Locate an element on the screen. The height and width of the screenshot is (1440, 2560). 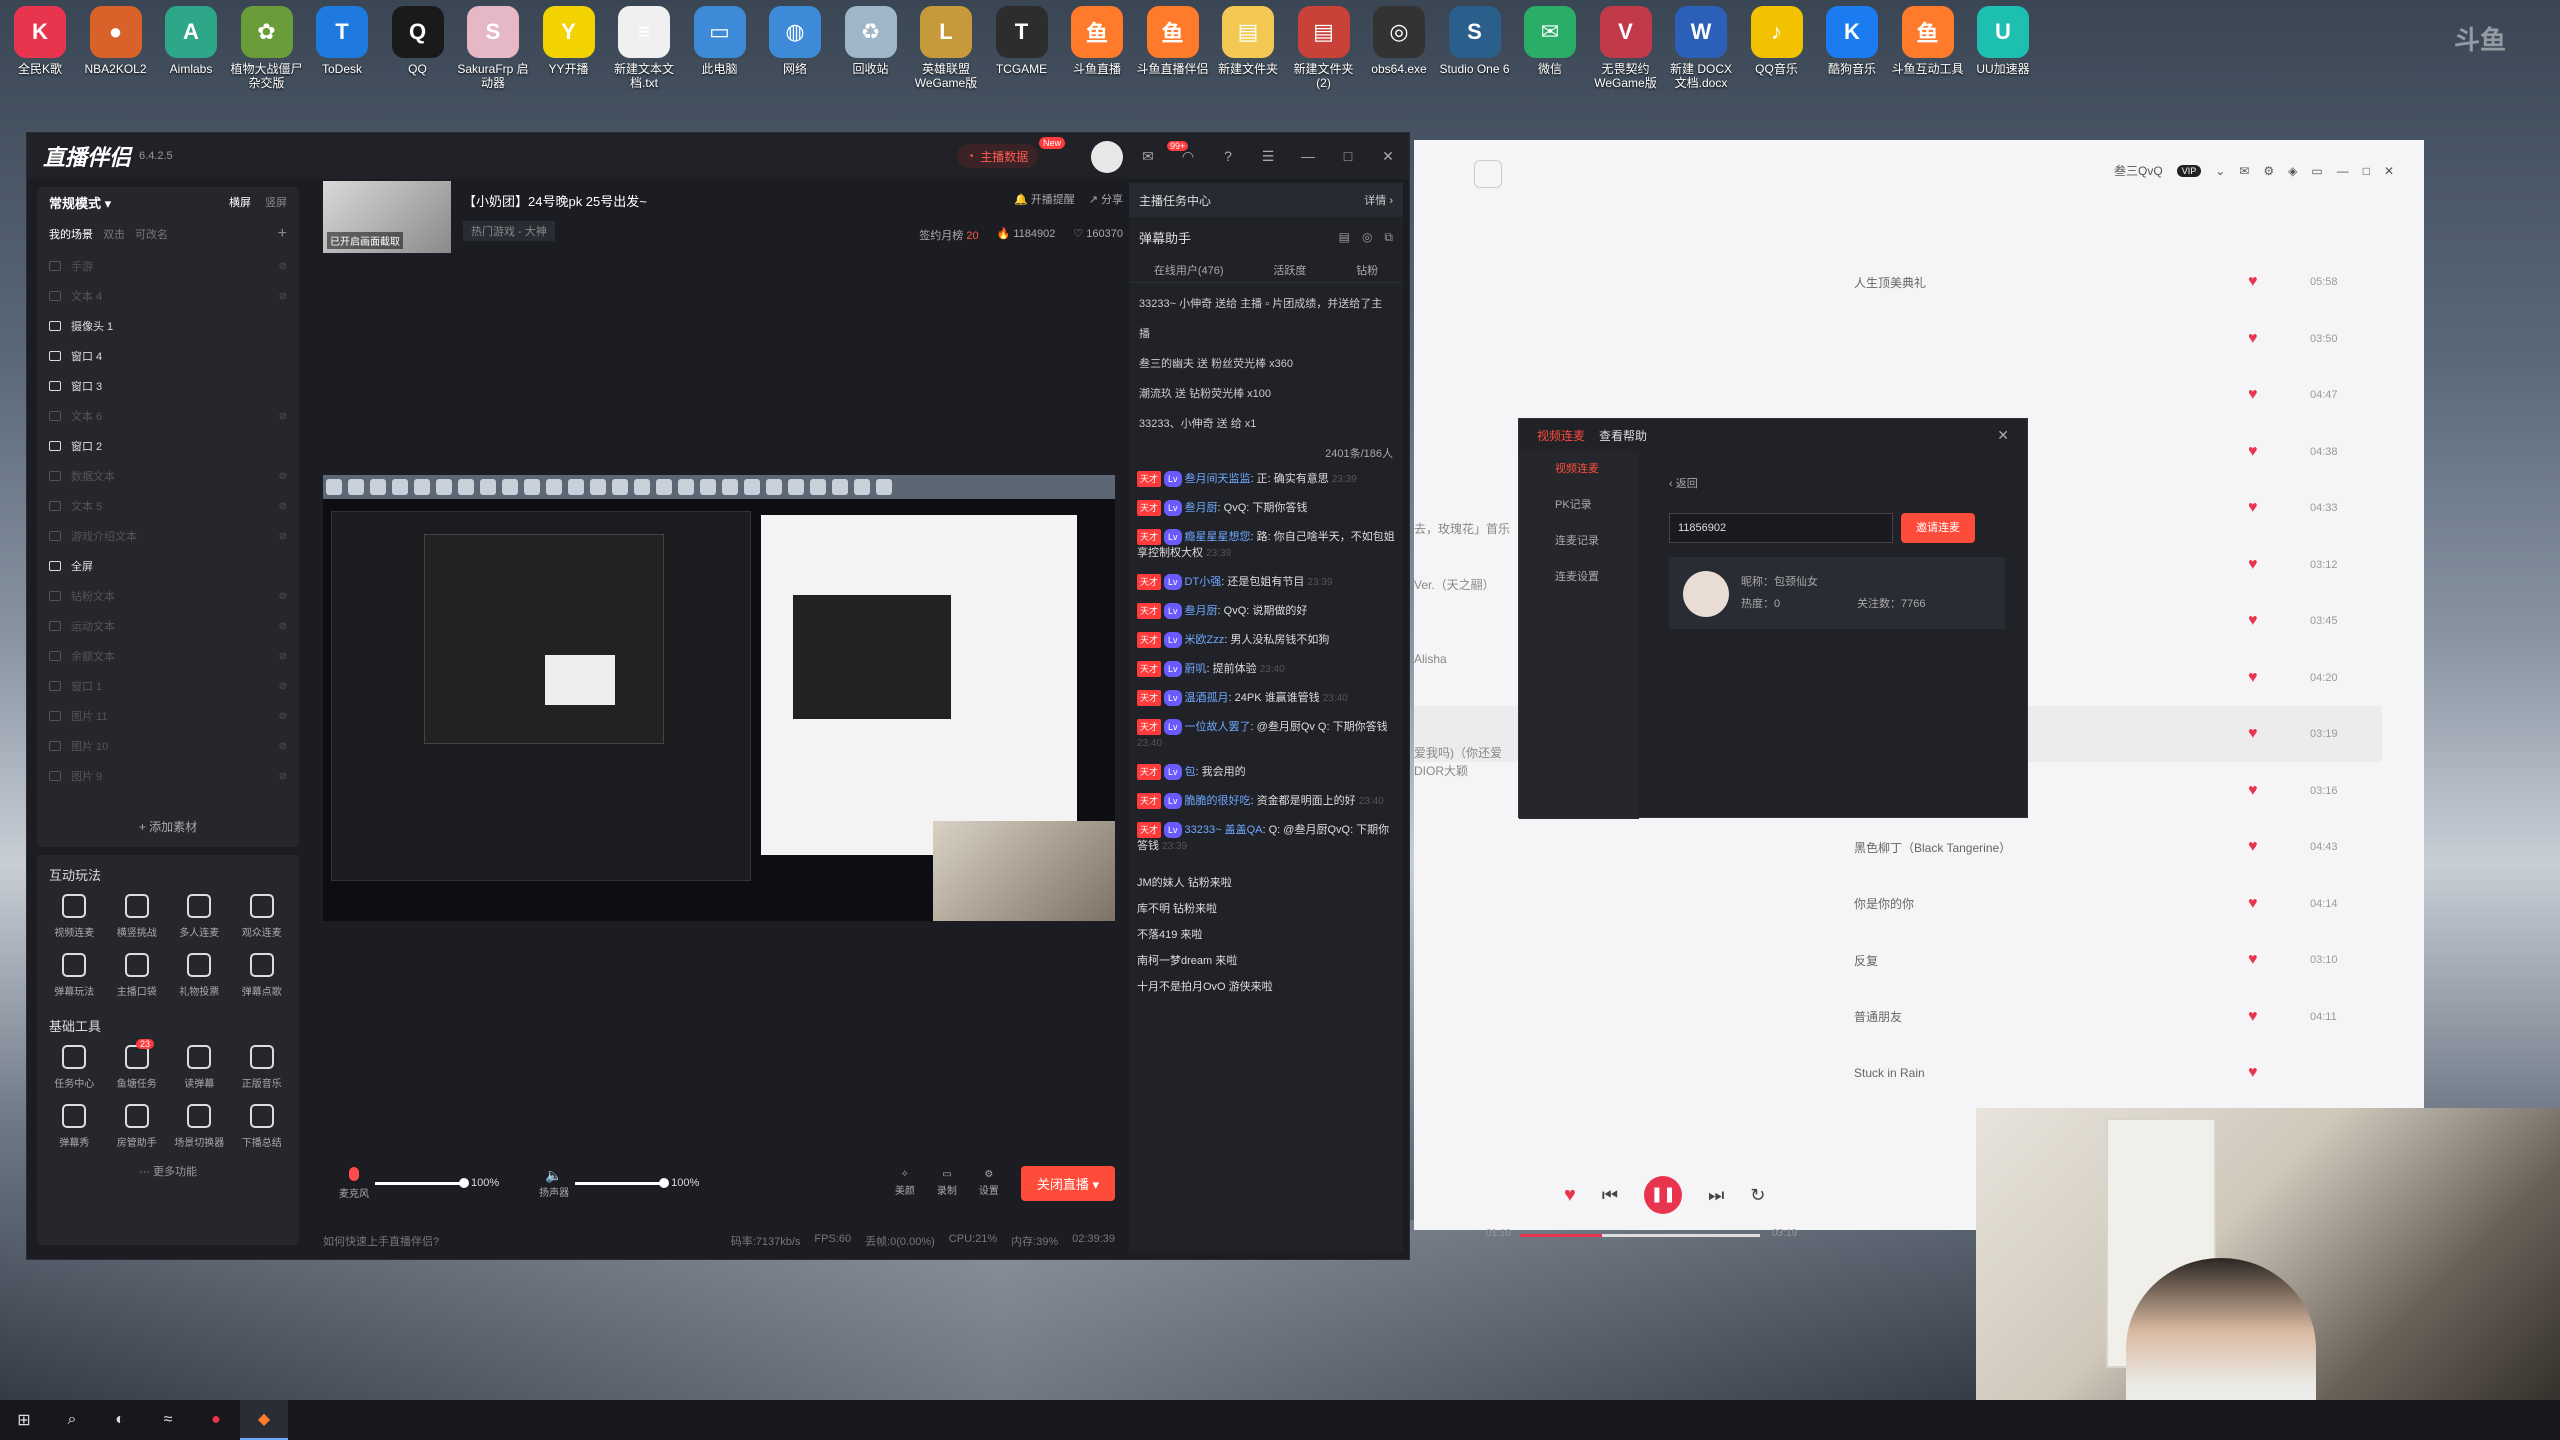
interact-tool: 弹幕玩法 is located at coordinates (74, 975).